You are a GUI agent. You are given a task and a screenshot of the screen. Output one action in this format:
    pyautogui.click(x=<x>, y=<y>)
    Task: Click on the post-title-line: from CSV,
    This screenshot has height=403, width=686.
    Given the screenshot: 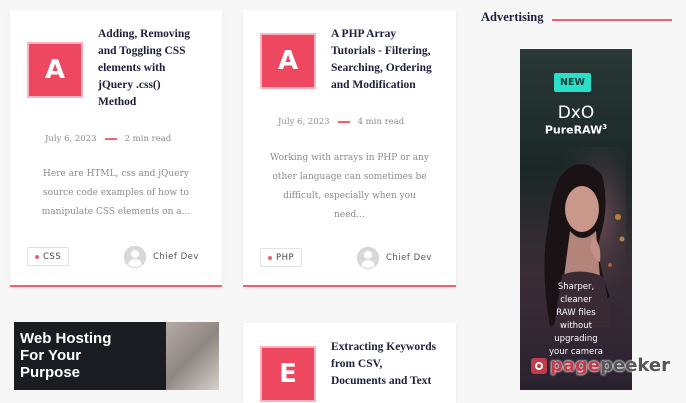 What is the action you would take?
    pyautogui.click(x=392, y=364)
    